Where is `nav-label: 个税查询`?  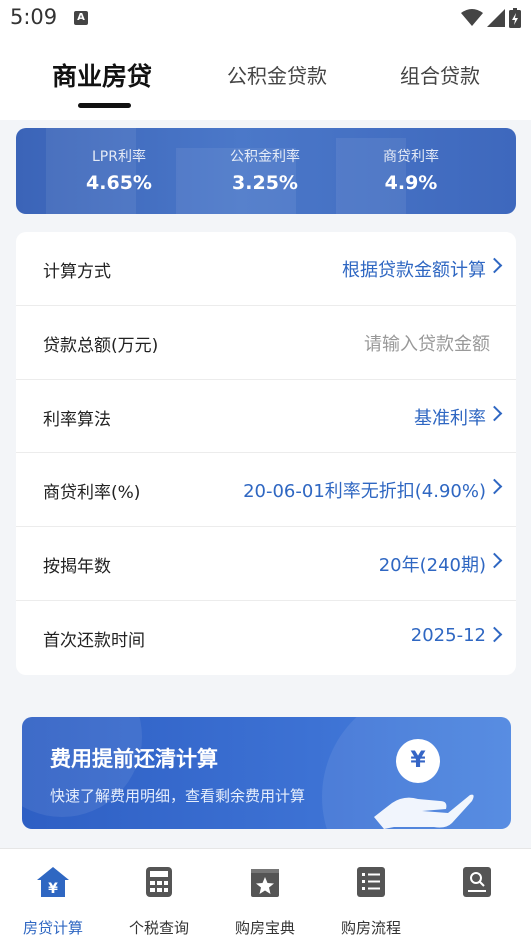 nav-label: 个税查询 is located at coordinates (158, 928).